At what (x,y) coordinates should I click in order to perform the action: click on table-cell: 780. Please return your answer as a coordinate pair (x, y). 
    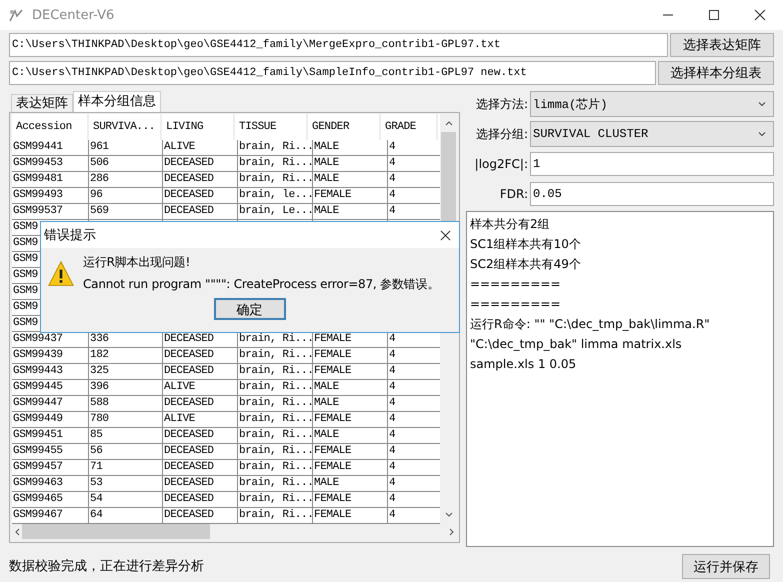
    Looking at the image, I should click on (99, 419).